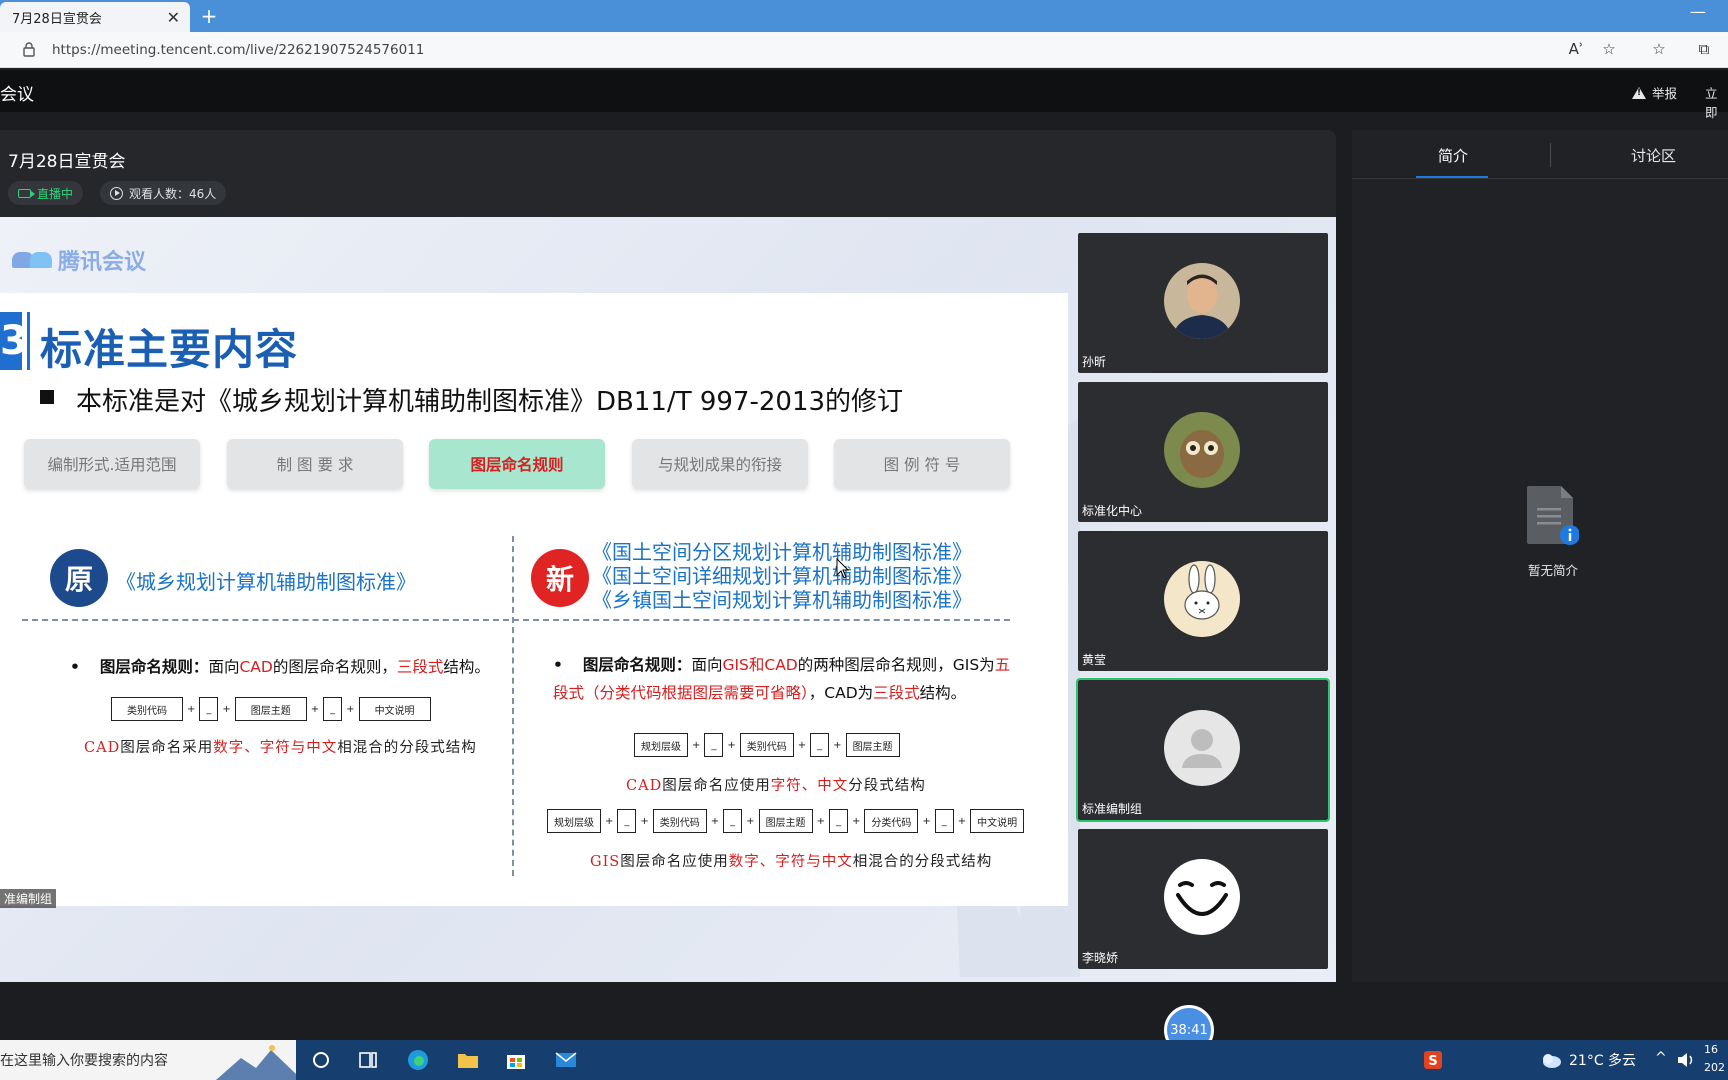 The height and width of the screenshot is (1080, 1728). What do you see at coordinates (1453, 155) in the screenshot?
I see `tab-intro: 简介` at bounding box center [1453, 155].